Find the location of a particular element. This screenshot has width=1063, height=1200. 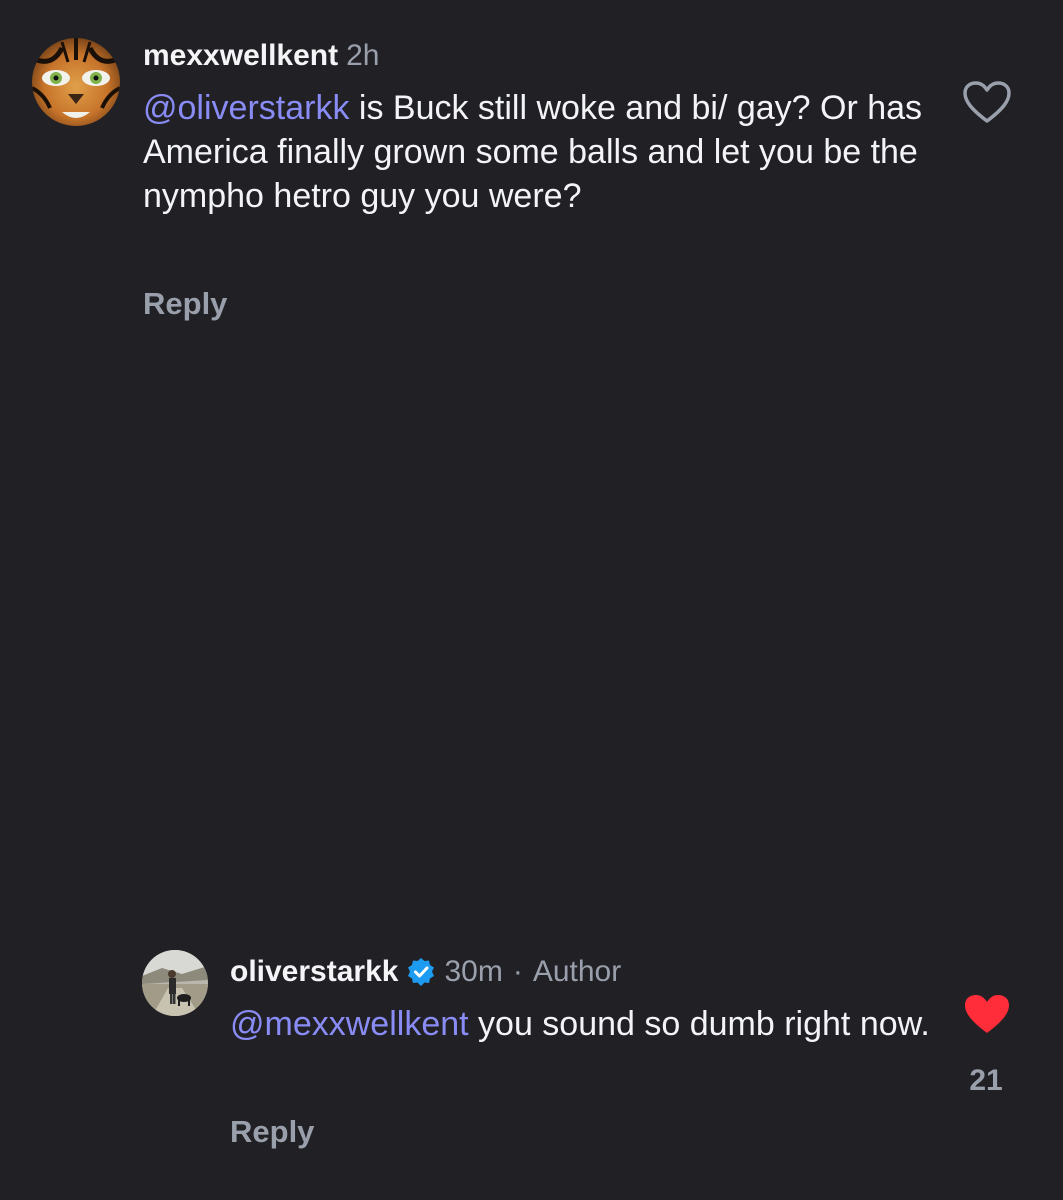

comment-header: mexxwellkent 2h is located at coordinates (538, 56).